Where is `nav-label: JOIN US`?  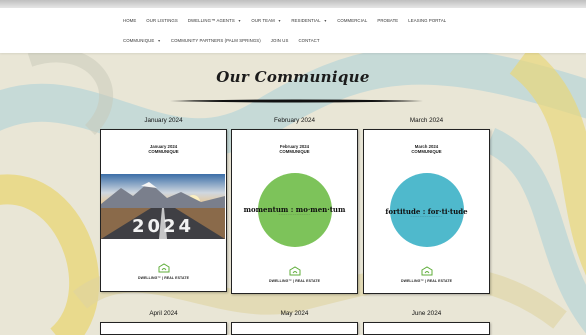
nav-label: JOIN US is located at coordinates (279, 40).